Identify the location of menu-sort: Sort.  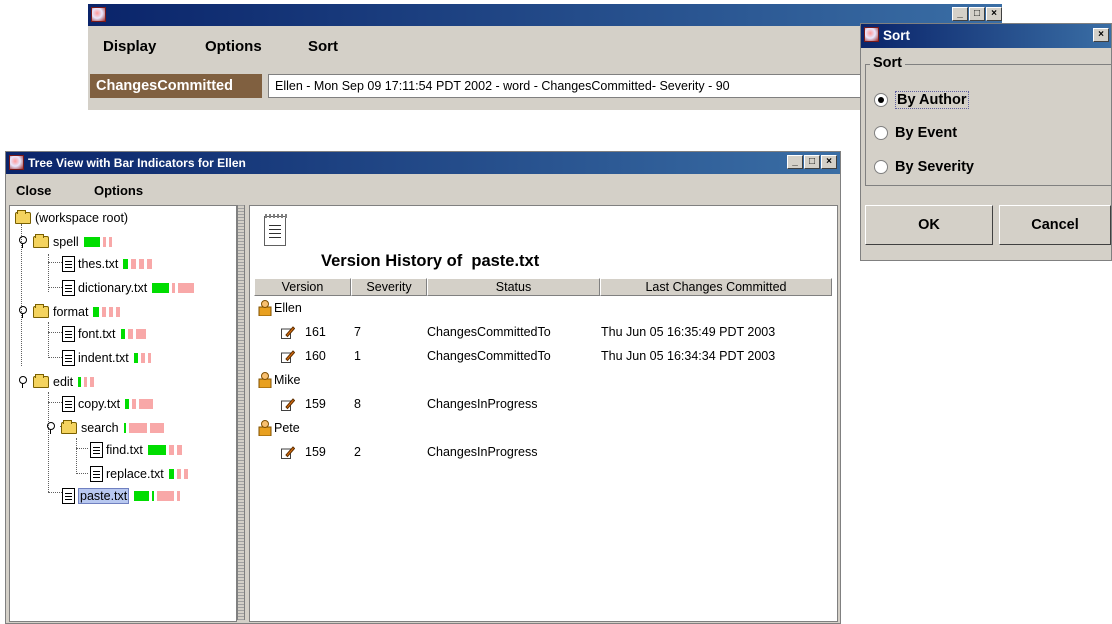
(323, 46).